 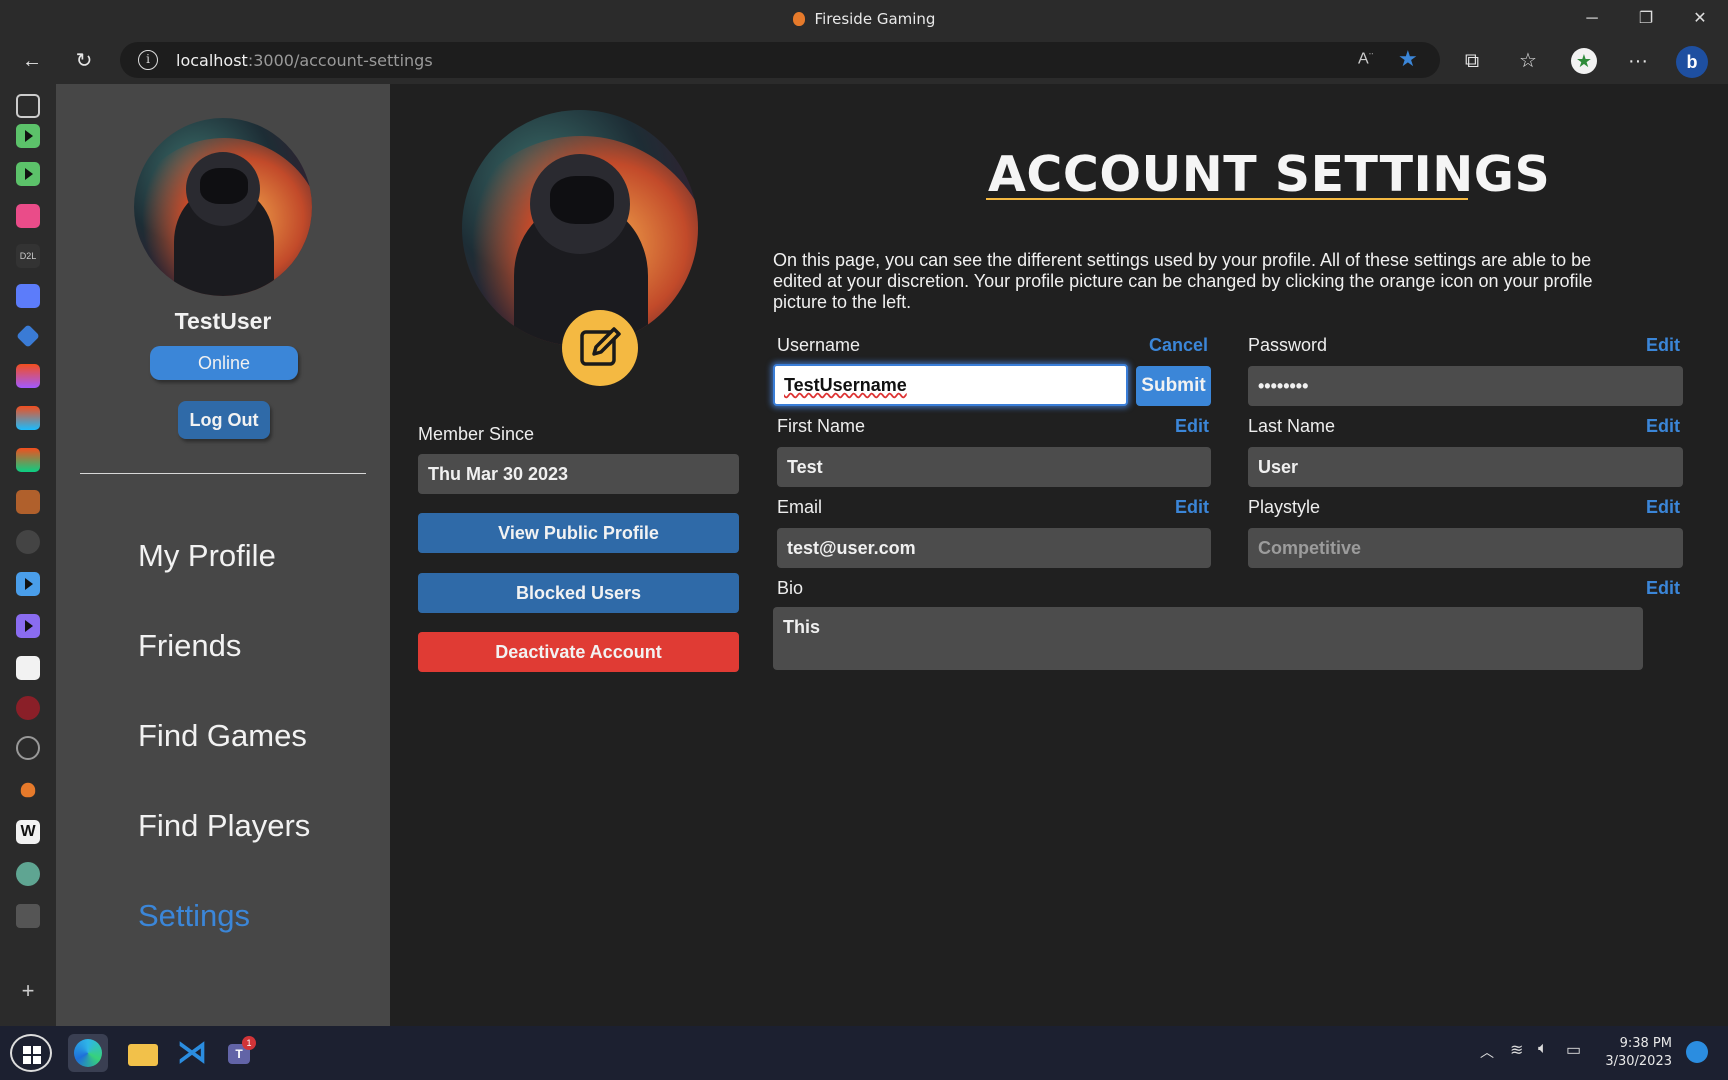 I want to click on vertical-tab-1-icon, so click(x=28, y=136).